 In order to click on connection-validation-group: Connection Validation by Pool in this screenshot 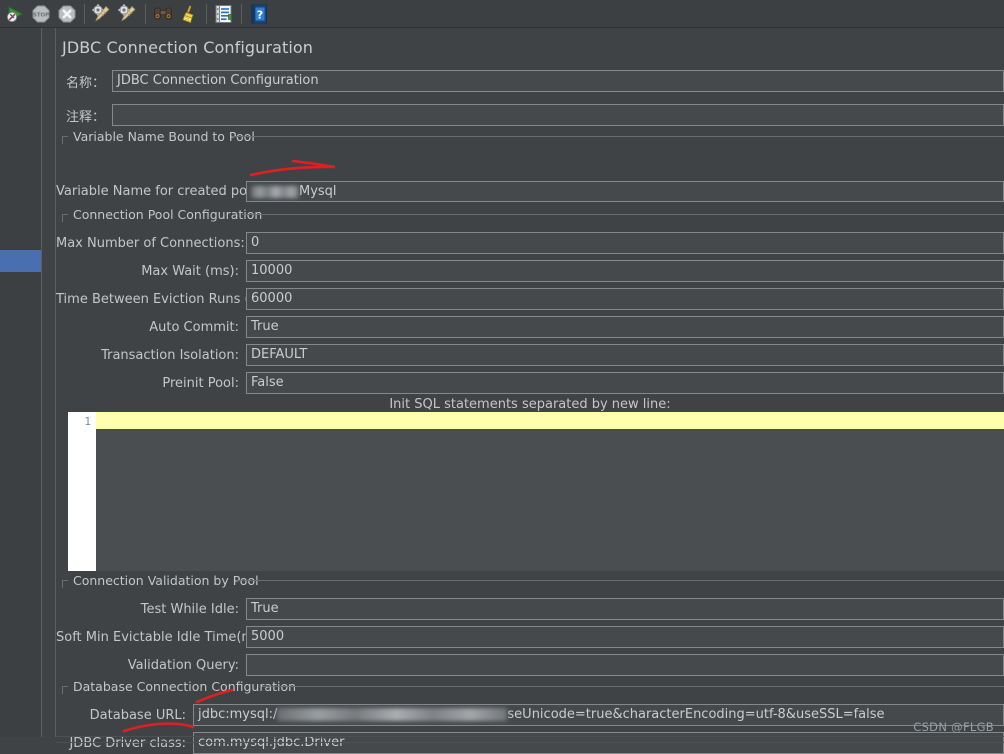, I will do `click(533, 582)`.